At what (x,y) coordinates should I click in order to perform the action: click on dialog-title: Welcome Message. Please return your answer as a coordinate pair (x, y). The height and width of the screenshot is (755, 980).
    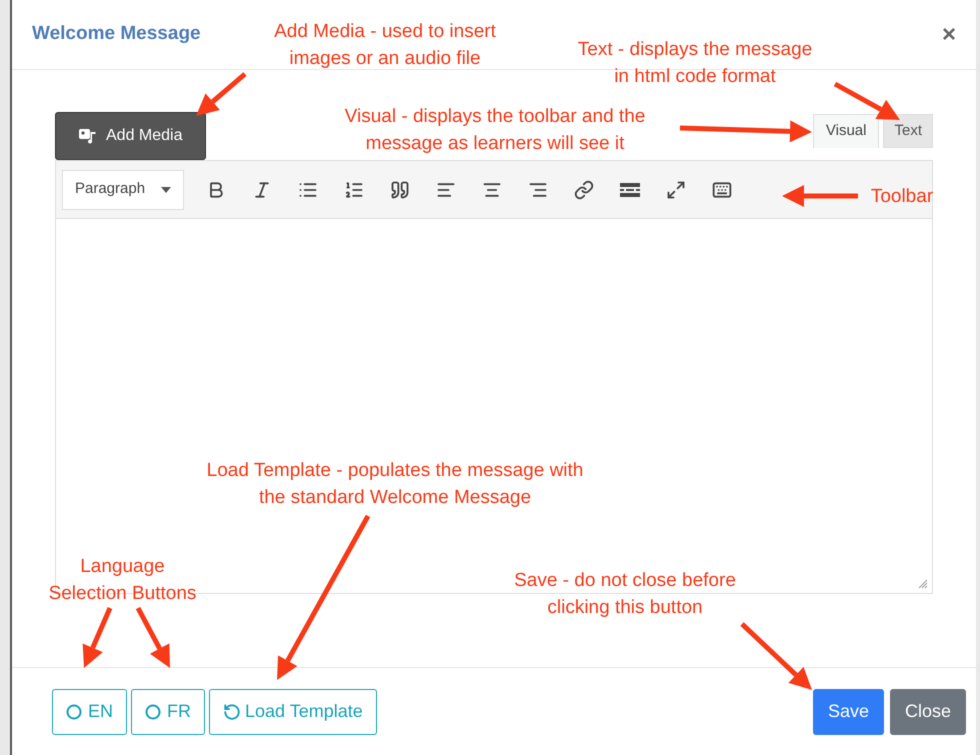
    Looking at the image, I should click on (116, 34).